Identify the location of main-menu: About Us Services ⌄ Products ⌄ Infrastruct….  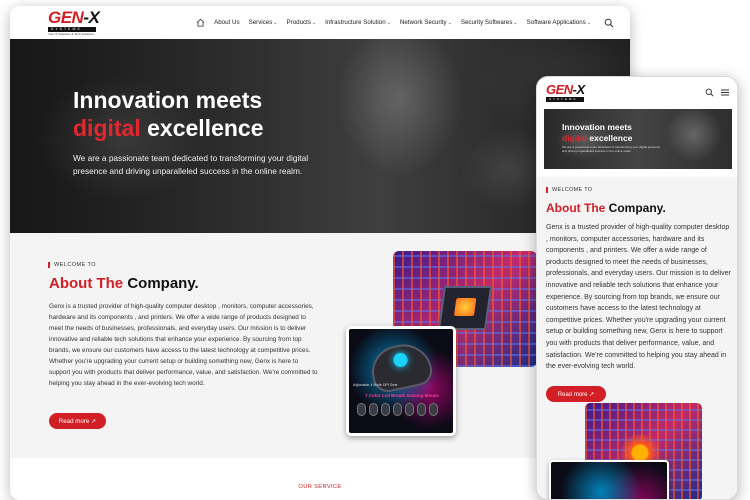
(405, 23).